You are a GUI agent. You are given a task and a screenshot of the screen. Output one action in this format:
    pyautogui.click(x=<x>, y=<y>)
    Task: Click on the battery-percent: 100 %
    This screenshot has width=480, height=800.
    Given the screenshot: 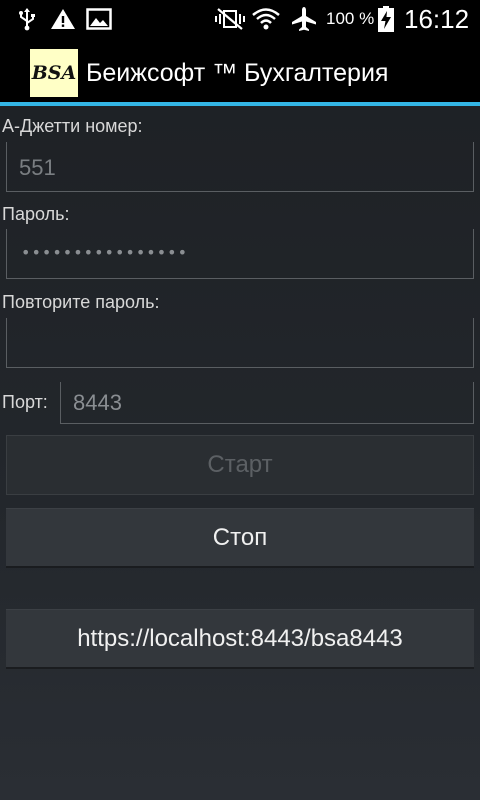 What is the action you would take?
    pyautogui.click(x=350, y=18)
    